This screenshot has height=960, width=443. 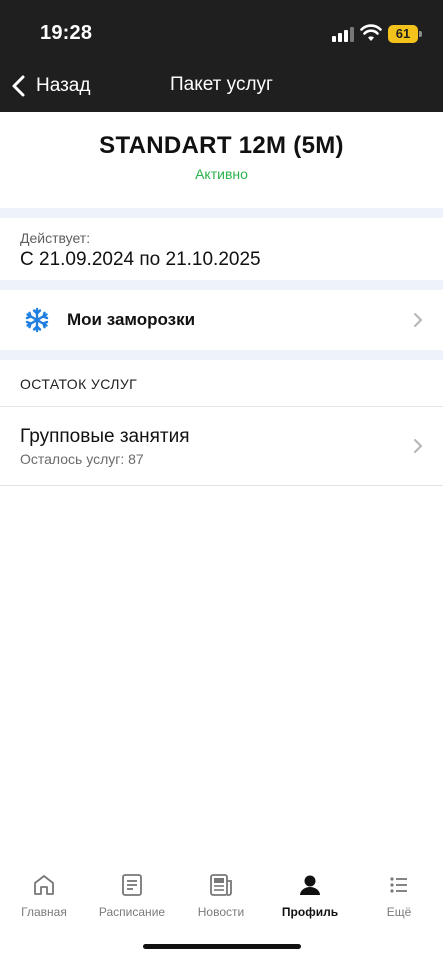 What do you see at coordinates (221, 174) in the screenshot?
I see `plan-status: Активно` at bounding box center [221, 174].